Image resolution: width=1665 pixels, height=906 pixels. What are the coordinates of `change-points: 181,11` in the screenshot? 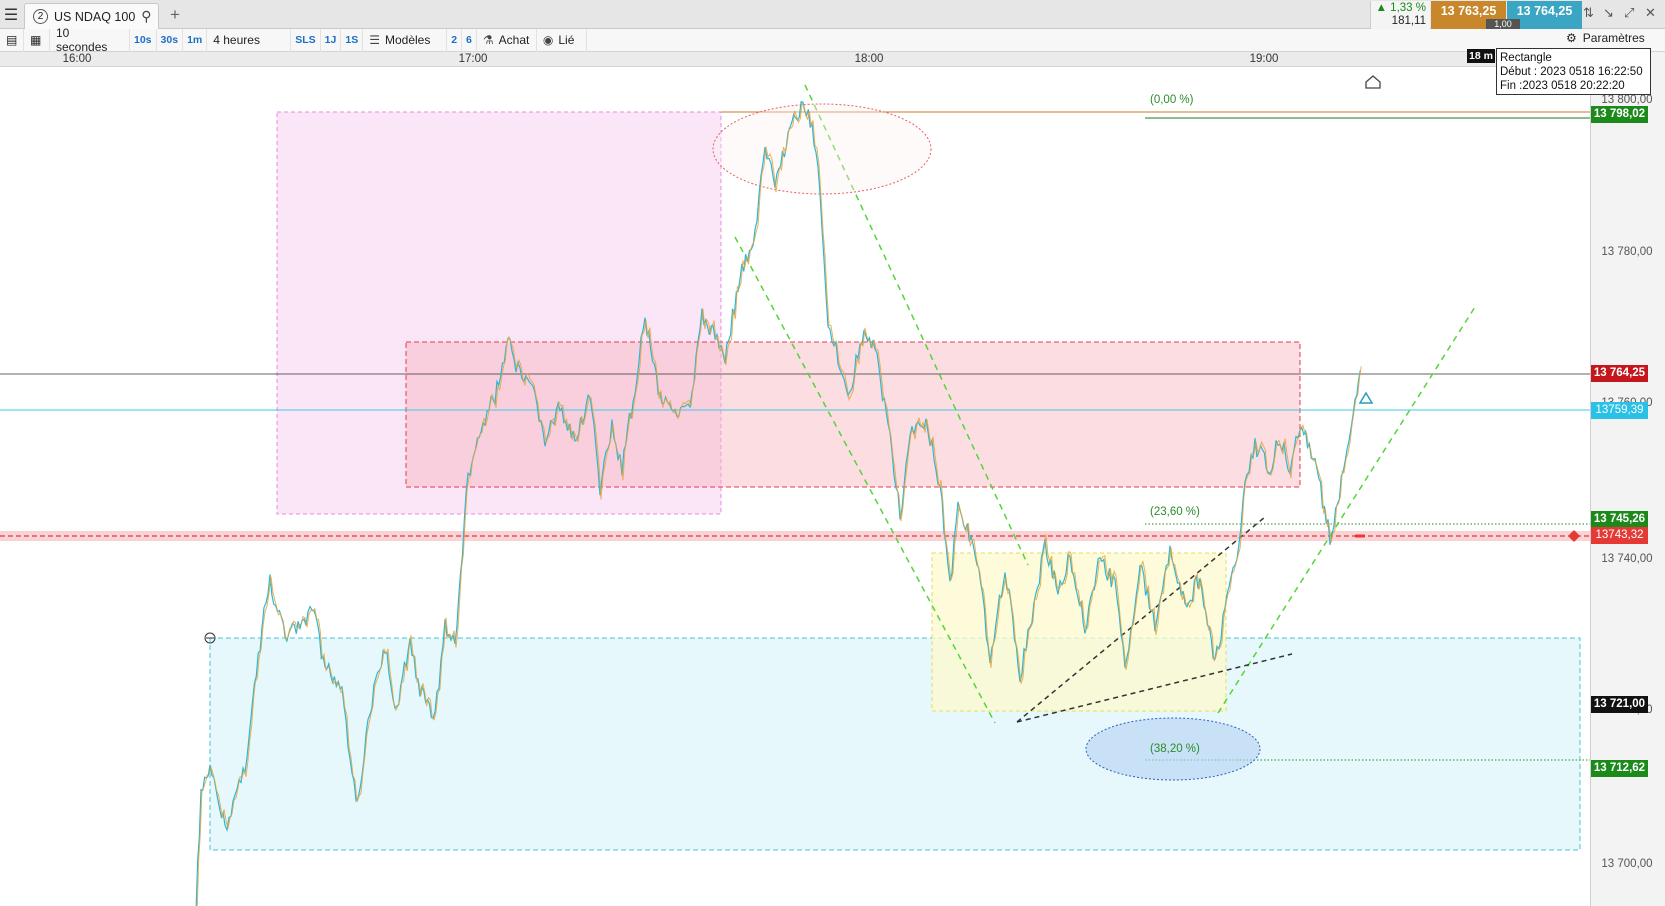 It's located at (1408, 21).